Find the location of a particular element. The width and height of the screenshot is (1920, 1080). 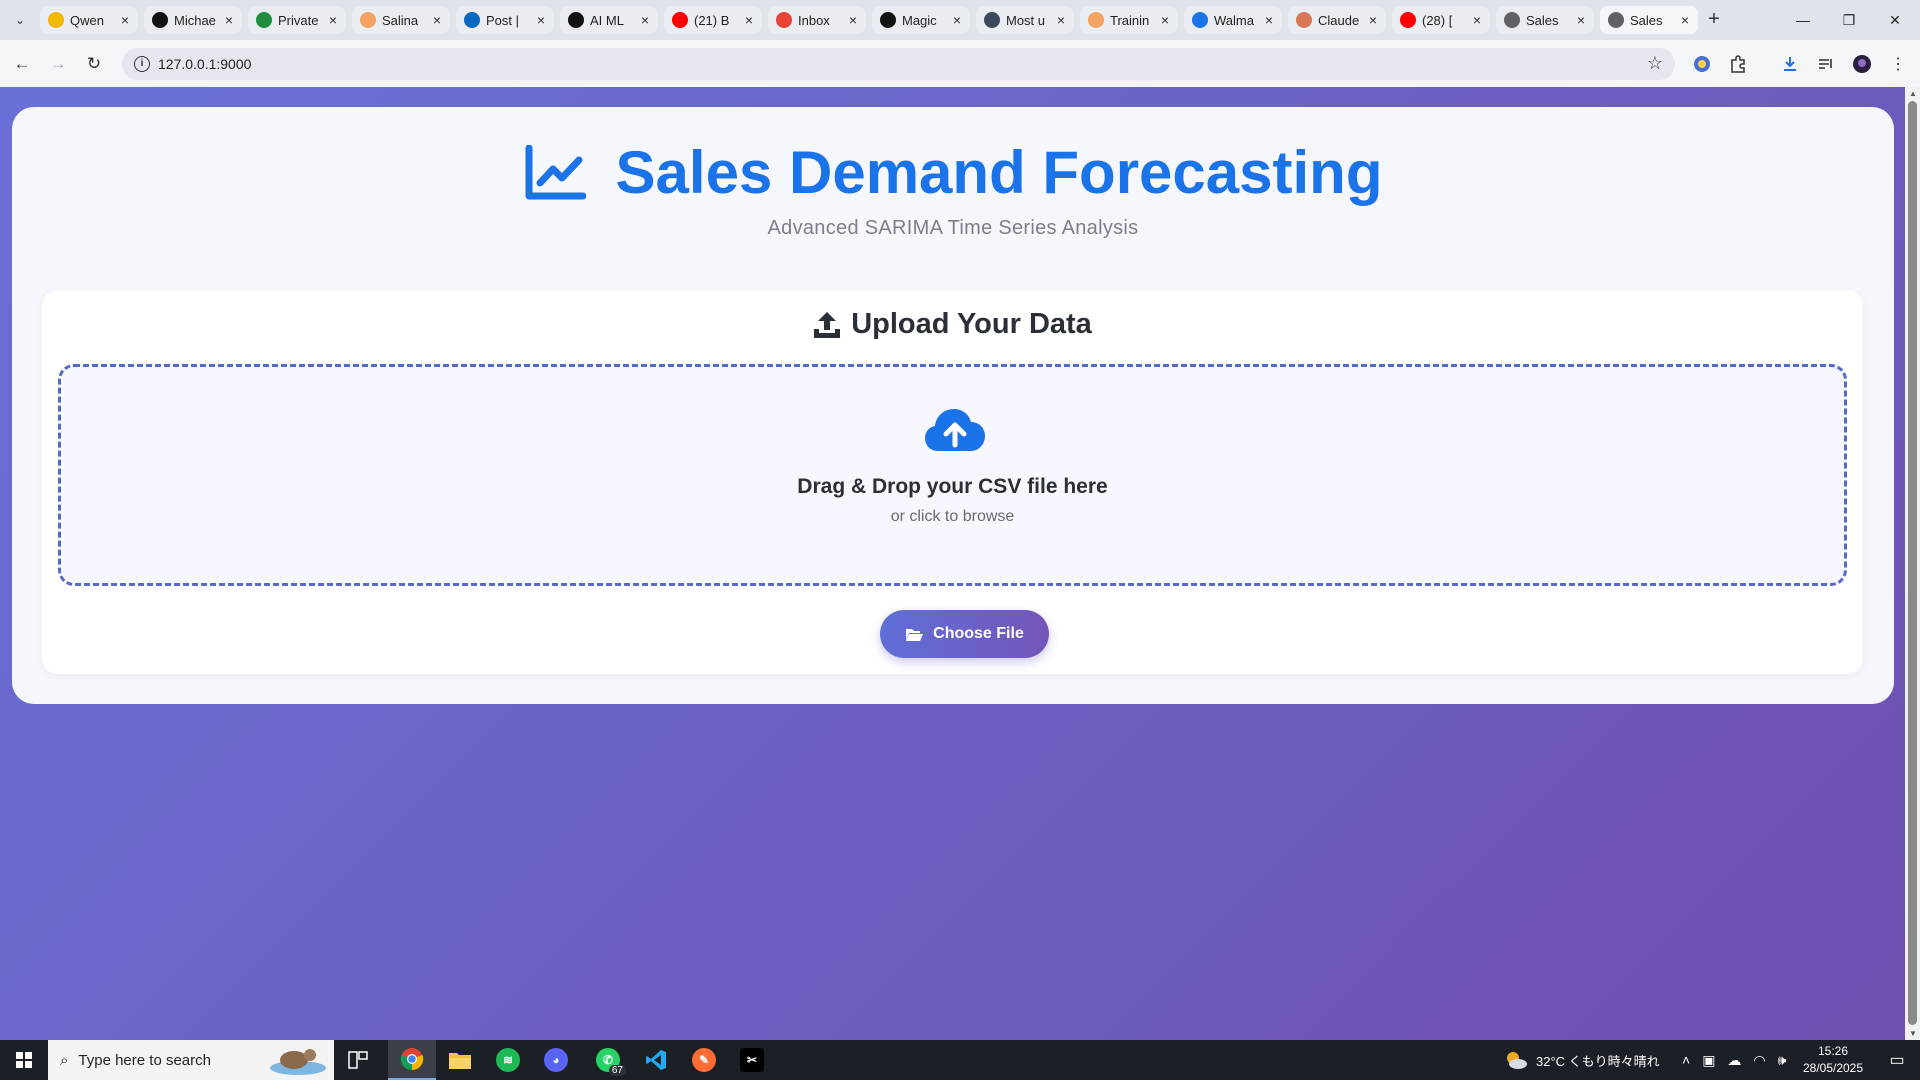

page-scrollbar: ▲ ▼ is located at coordinates (1912, 563).